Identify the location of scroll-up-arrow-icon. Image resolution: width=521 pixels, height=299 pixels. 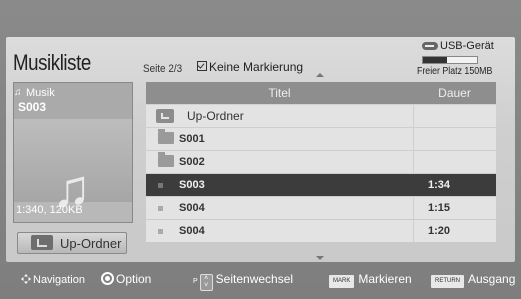
(320, 75).